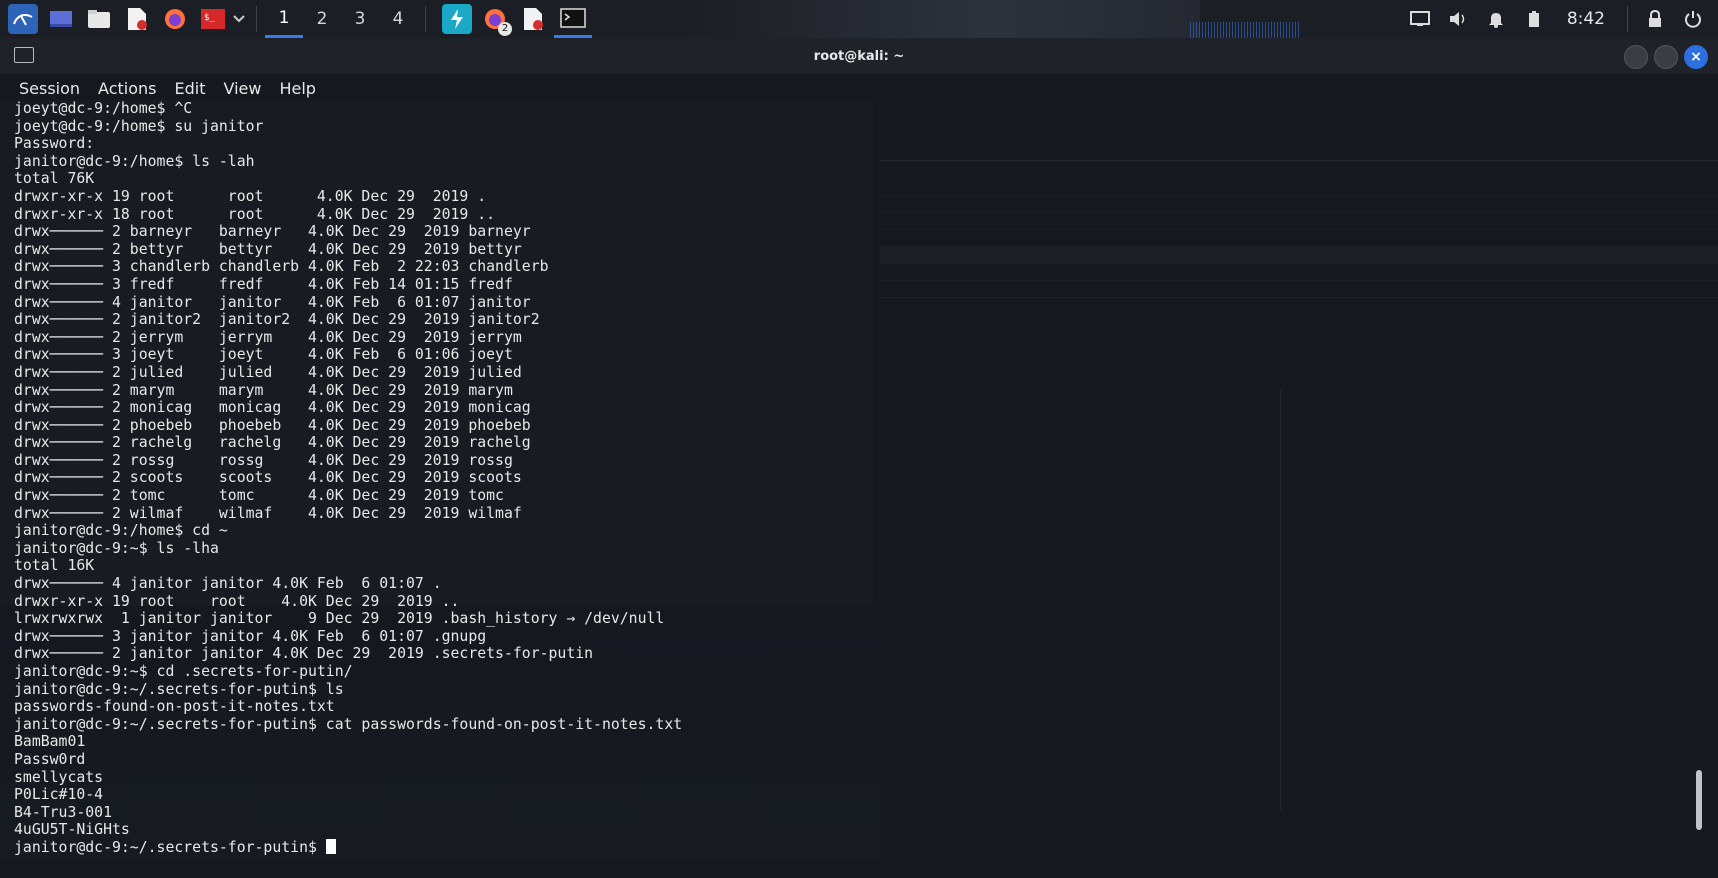 The height and width of the screenshot is (878, 1718). What do you see at coordinates (297, 88) in the screenshot?
I see `menu-help: Help` at bounding box center [297, 88].